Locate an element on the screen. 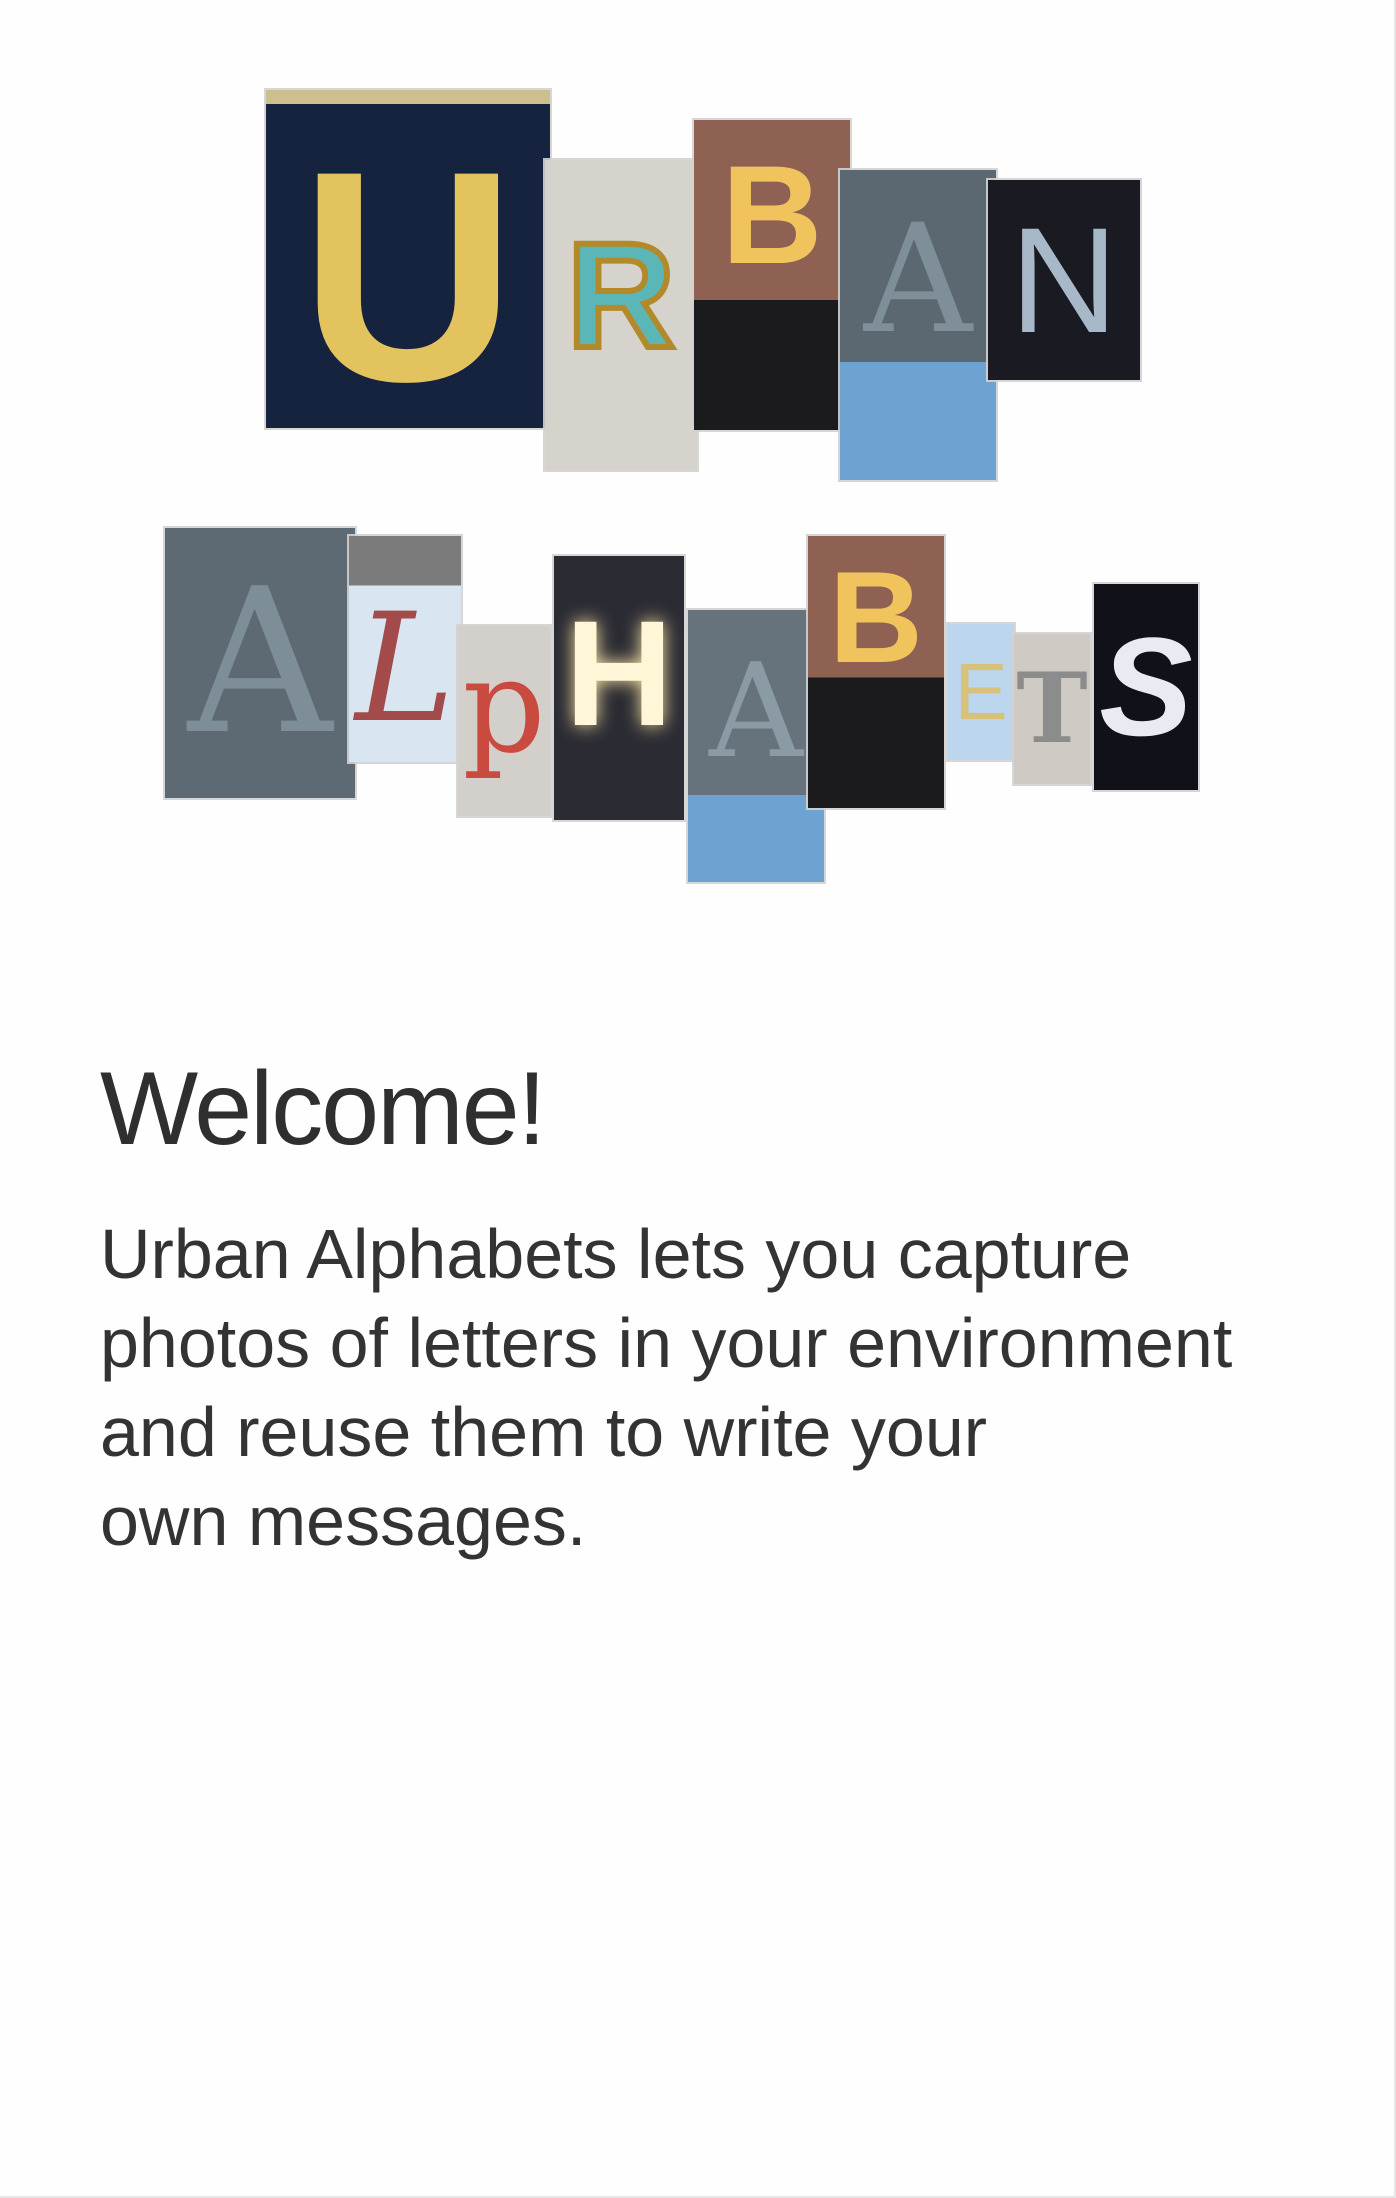 Image resolution: width=1396 pixels, height=2198 pixels. logo-letter: E is located at coordinates (981, 691).